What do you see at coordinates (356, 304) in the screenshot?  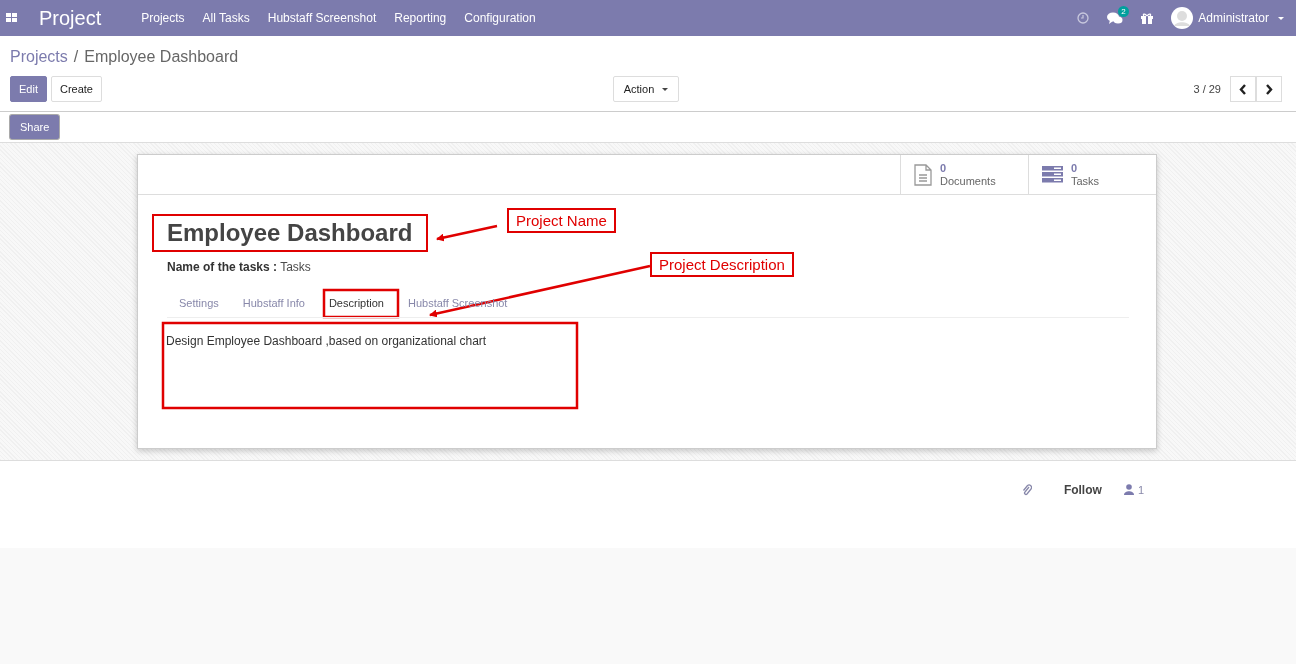 I see `tab: Description` at bounding box center [356, 304].